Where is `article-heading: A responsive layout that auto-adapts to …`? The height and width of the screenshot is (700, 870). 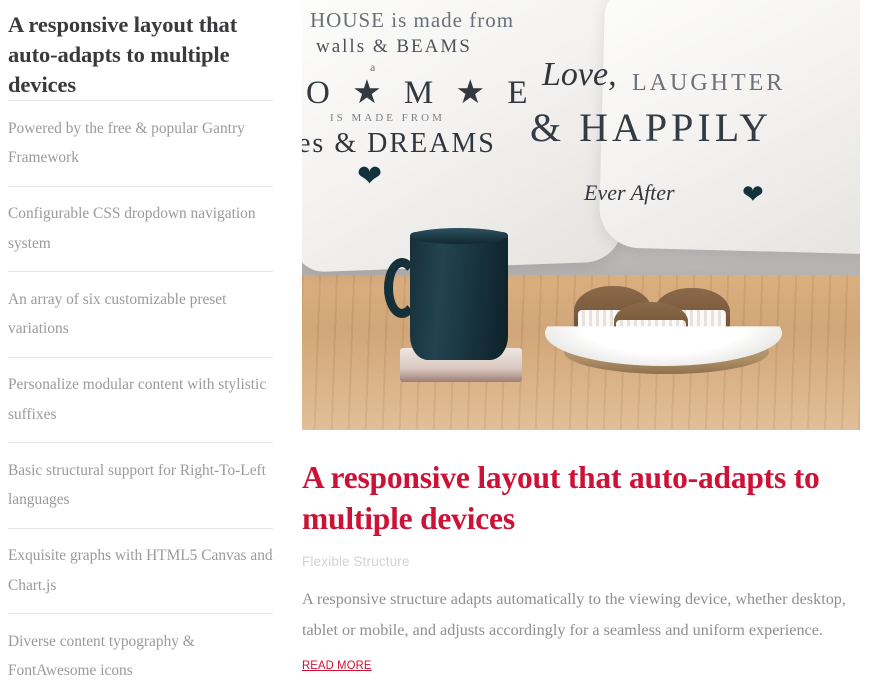
article-heading: A responsive layout that auto-adapts to … is located at coordinates (561, 498).